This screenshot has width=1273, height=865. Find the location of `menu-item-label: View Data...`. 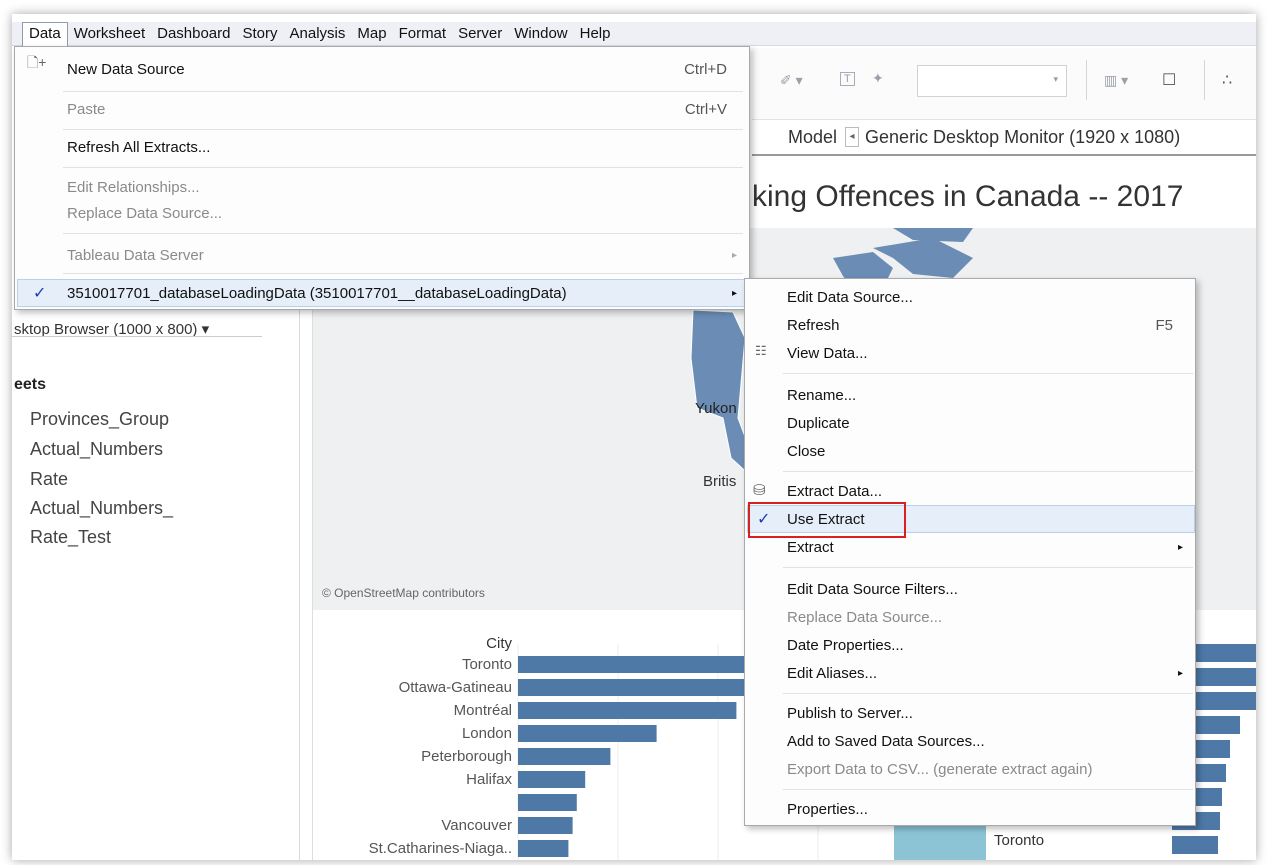

menu-item-label: View Data... is located at coordinates (827, 353).